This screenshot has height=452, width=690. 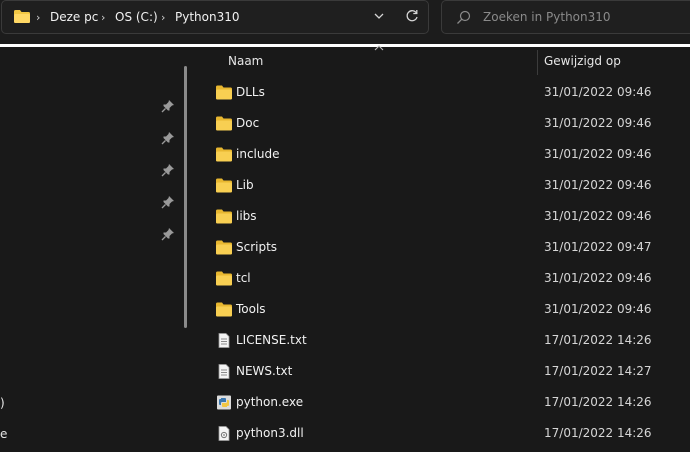 I want to click on column-header-modified: Gewijzigd op, so click(x=582, y=61).